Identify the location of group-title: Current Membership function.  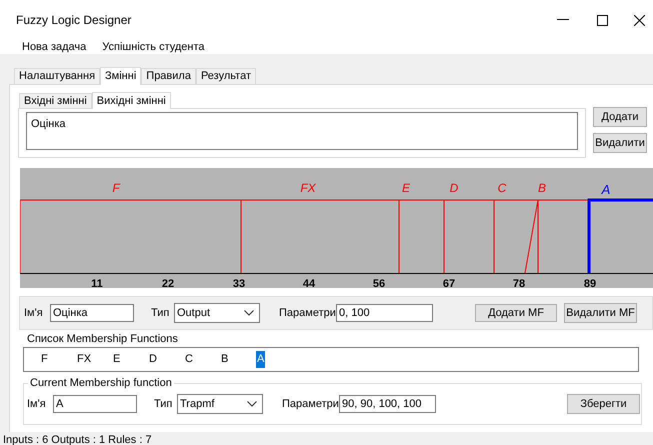
(101, 383).